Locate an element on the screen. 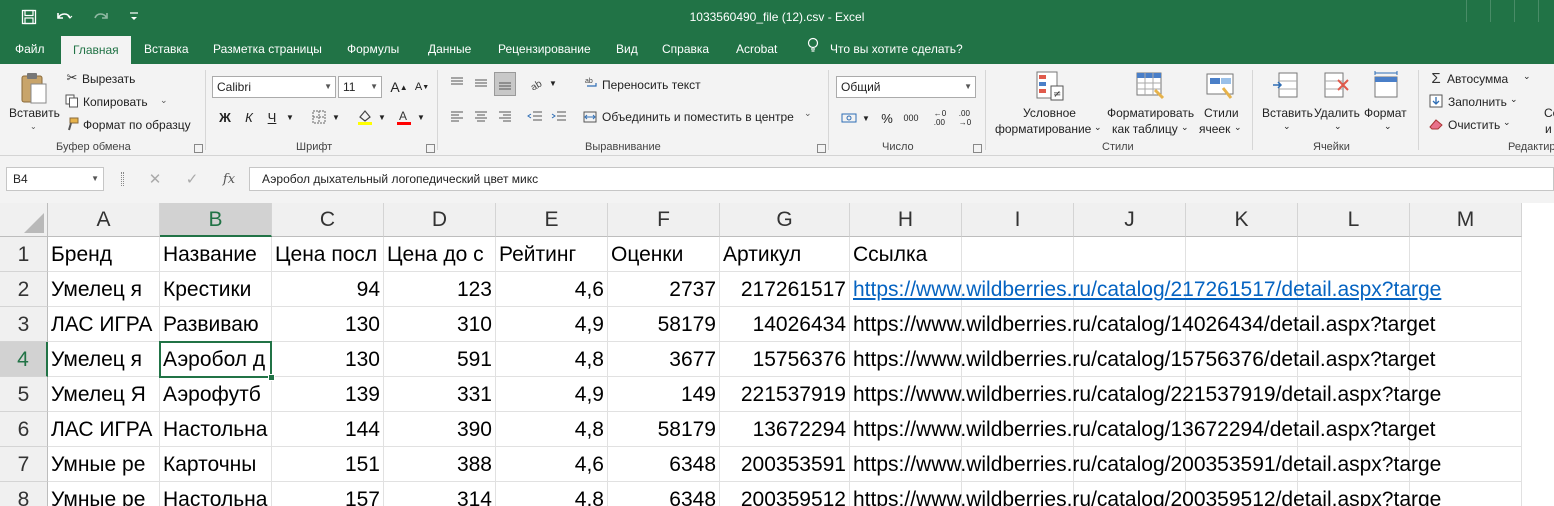 Image resolution: width=1554 pixels, height=506 pixels. format-as-table-dropdown-icon: ⌄ is located at coordinates (1185, 127).